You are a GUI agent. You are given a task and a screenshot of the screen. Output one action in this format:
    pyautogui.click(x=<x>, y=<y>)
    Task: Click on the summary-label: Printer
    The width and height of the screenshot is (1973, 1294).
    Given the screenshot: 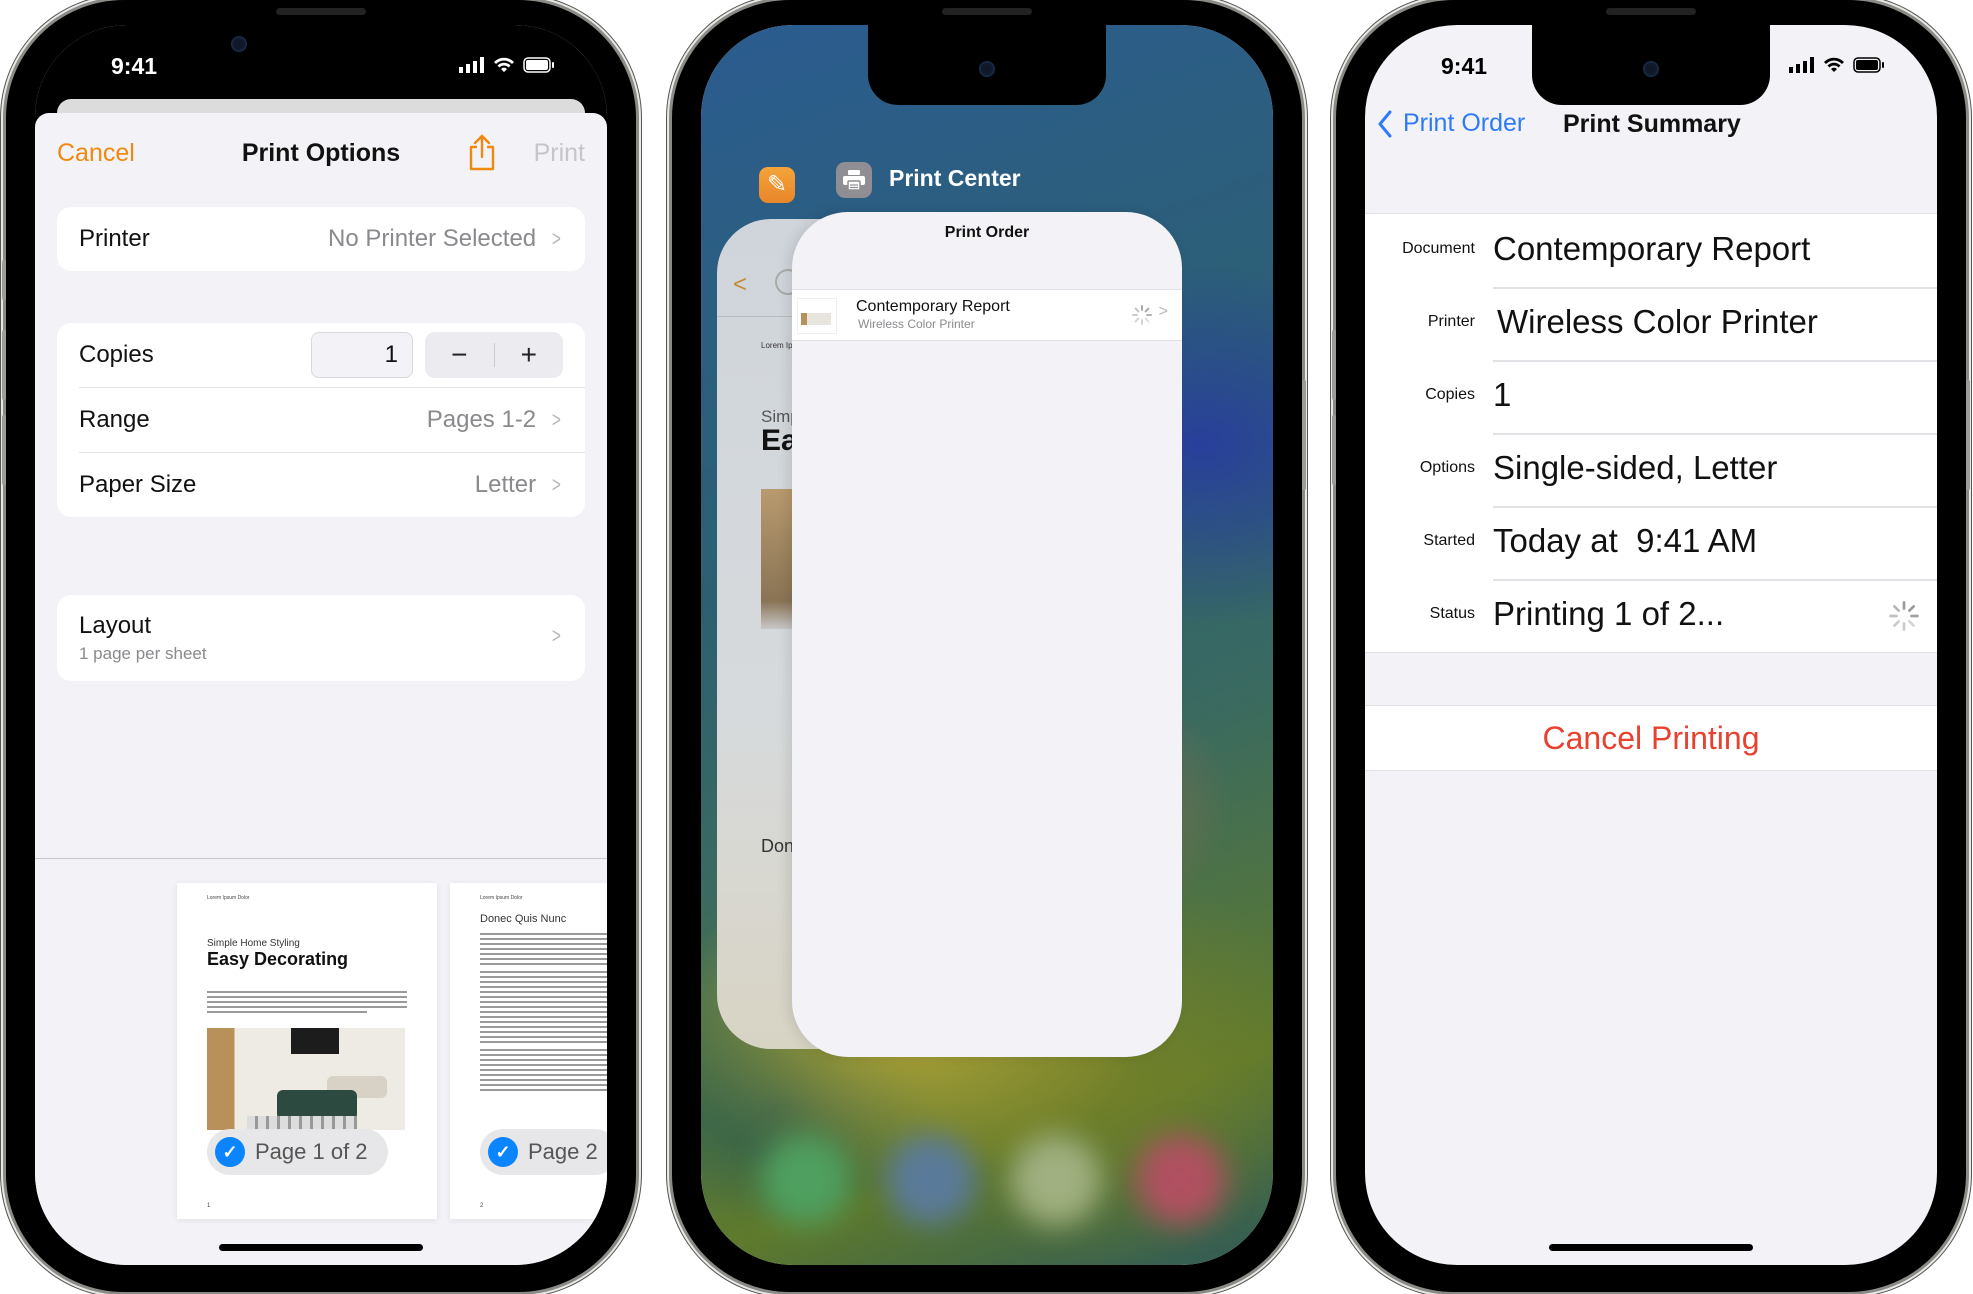 What is the action you would take?
    pyautogui.click(x=1451, y=321)
    